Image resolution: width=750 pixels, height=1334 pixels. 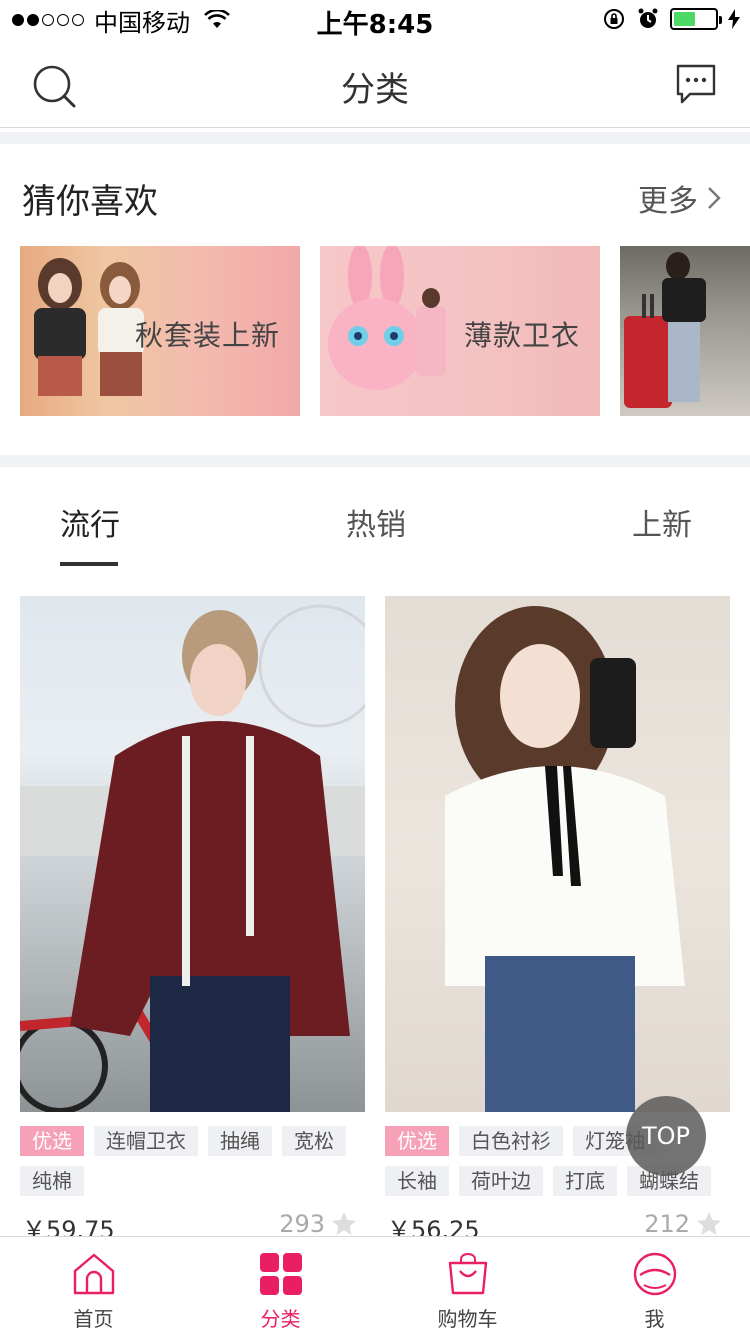 What do you see at coordinates (585, 1181) in the screenshot?
I see `tag: 打底` at bounding box center [585, 1181].